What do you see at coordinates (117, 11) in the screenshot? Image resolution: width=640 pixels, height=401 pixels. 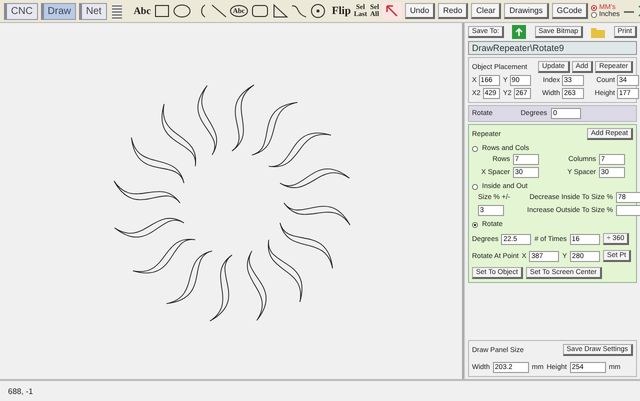 I see `list-icon` at bounding box center [117, 11].